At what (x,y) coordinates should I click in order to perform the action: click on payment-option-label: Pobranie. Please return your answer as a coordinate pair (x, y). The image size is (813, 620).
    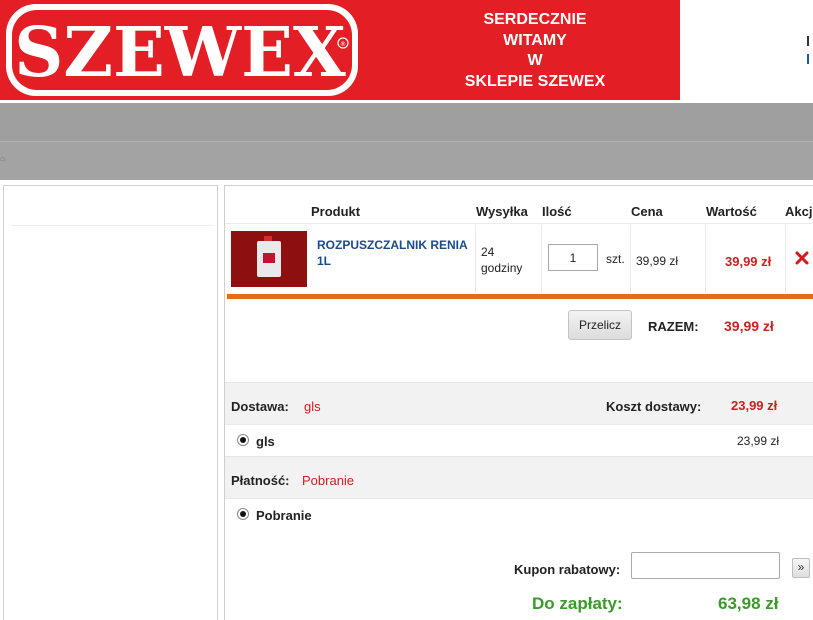
    Looking at the image, I should click on (284, 515).